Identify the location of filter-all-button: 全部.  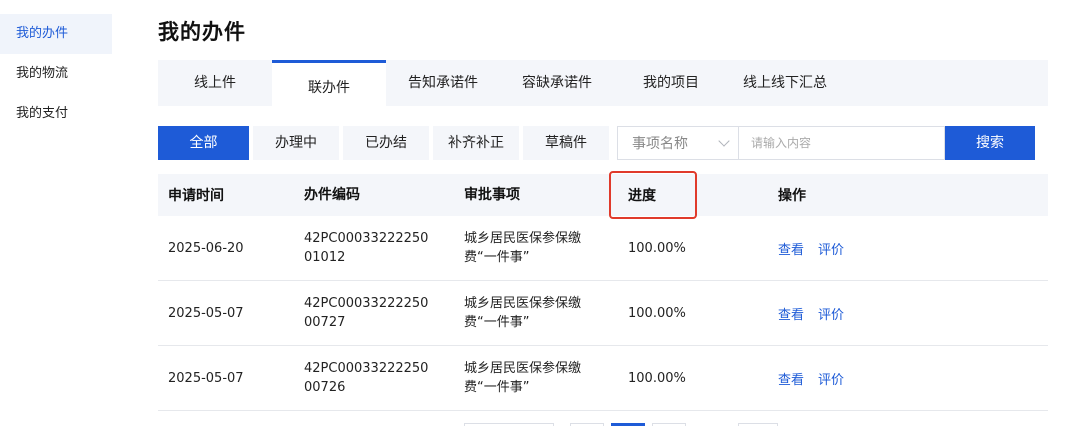
(203, 143).